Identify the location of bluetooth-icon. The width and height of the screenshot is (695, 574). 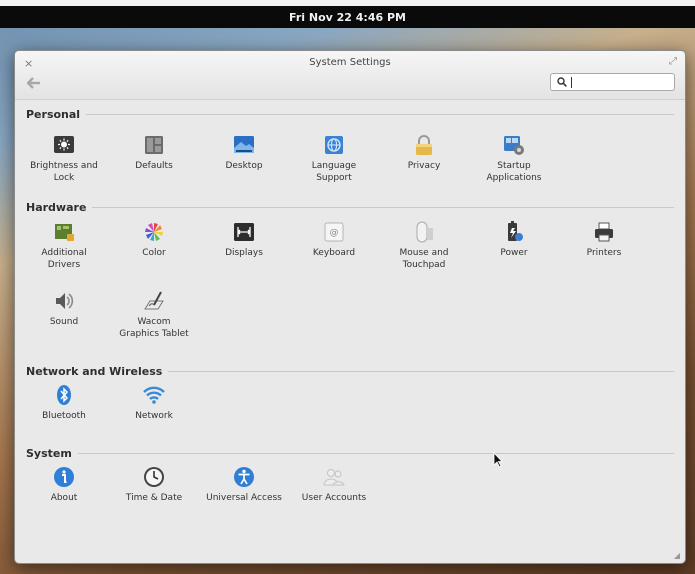
(64, 395).